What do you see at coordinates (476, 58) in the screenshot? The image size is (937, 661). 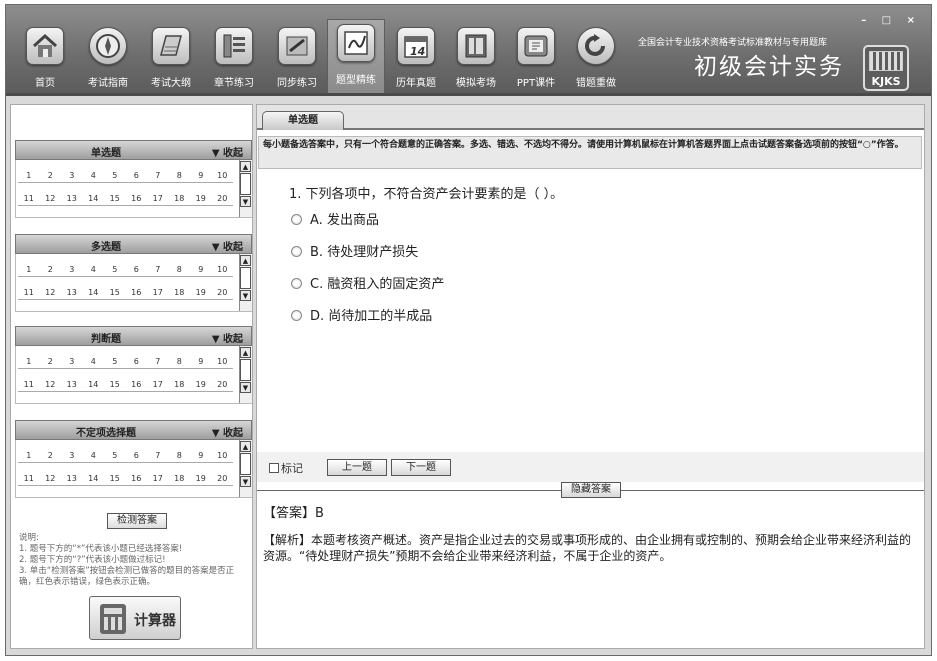 I see `toolbar-mock-exam-button: 模拟考场` at bounding box center [476, 58].